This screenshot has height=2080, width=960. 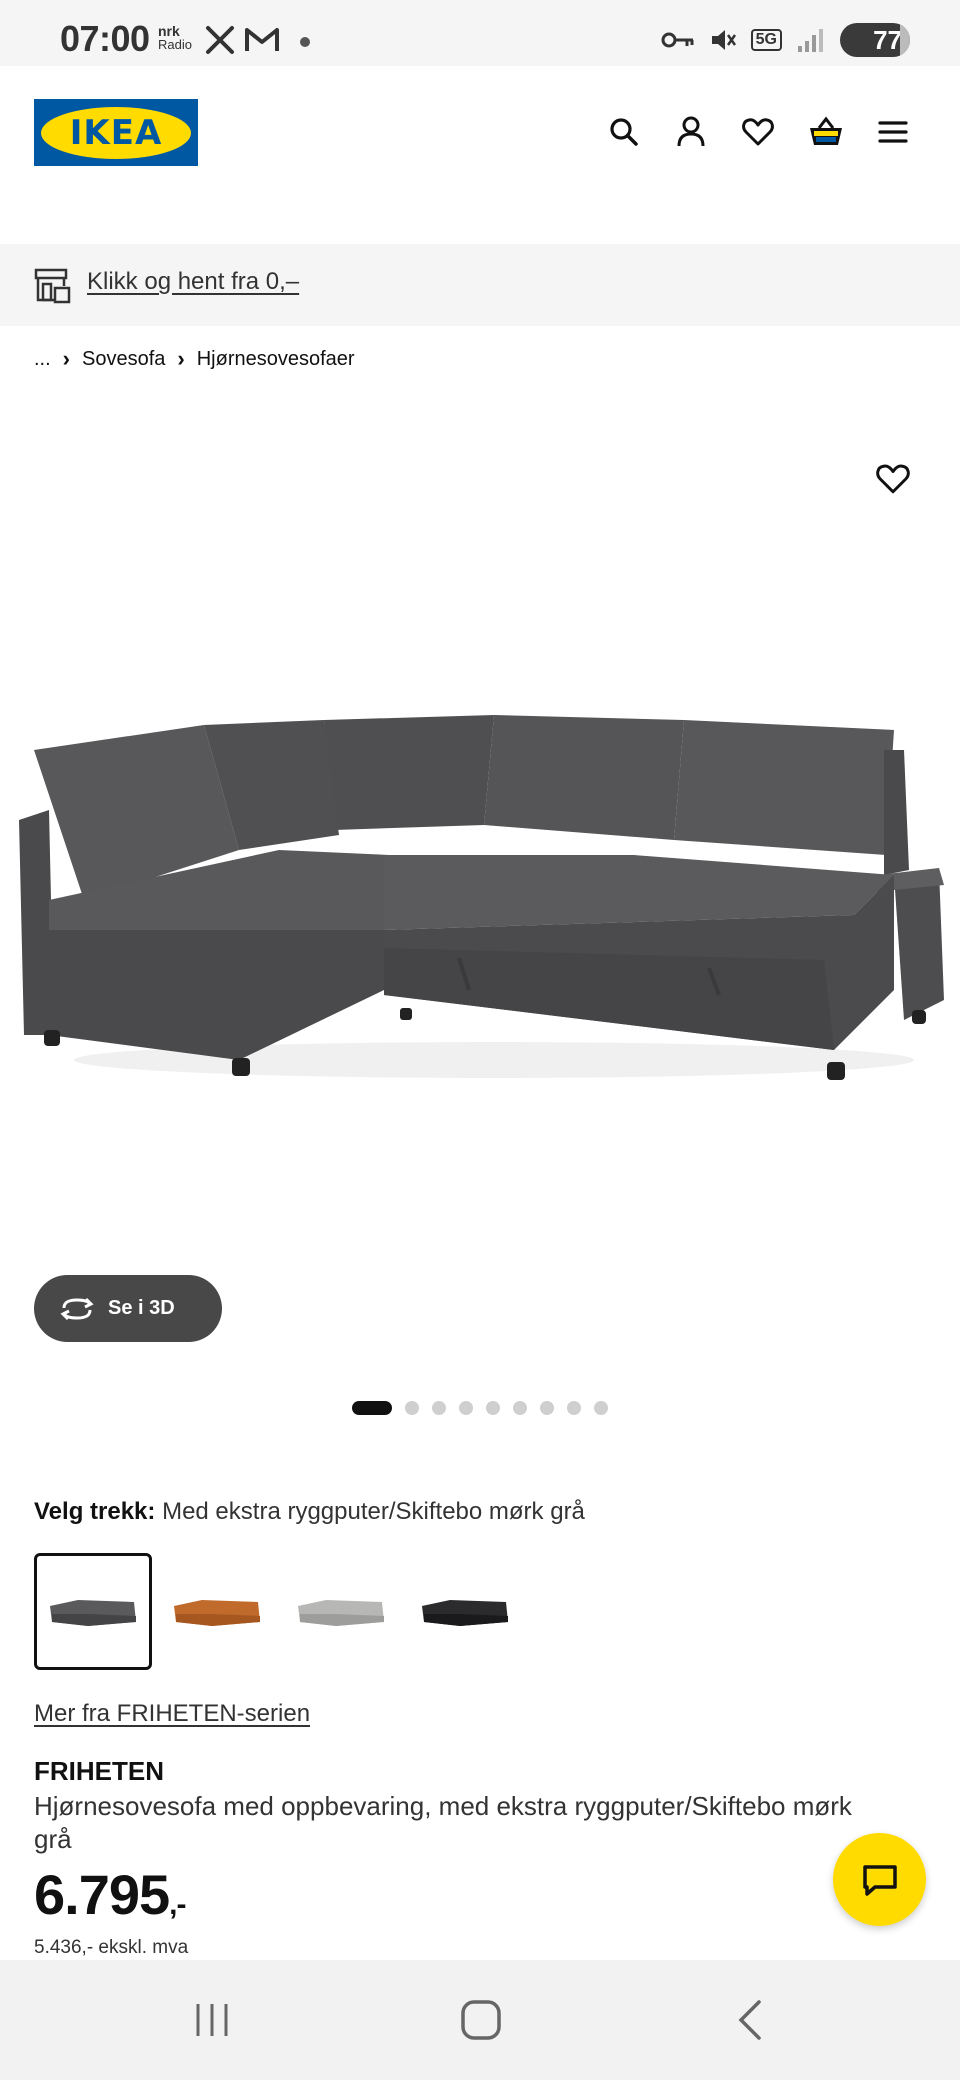 What do you see at coordinates (893, 480) in the screenshot?
I see `favourite-heart-icon` at bounding box center [893, 480].